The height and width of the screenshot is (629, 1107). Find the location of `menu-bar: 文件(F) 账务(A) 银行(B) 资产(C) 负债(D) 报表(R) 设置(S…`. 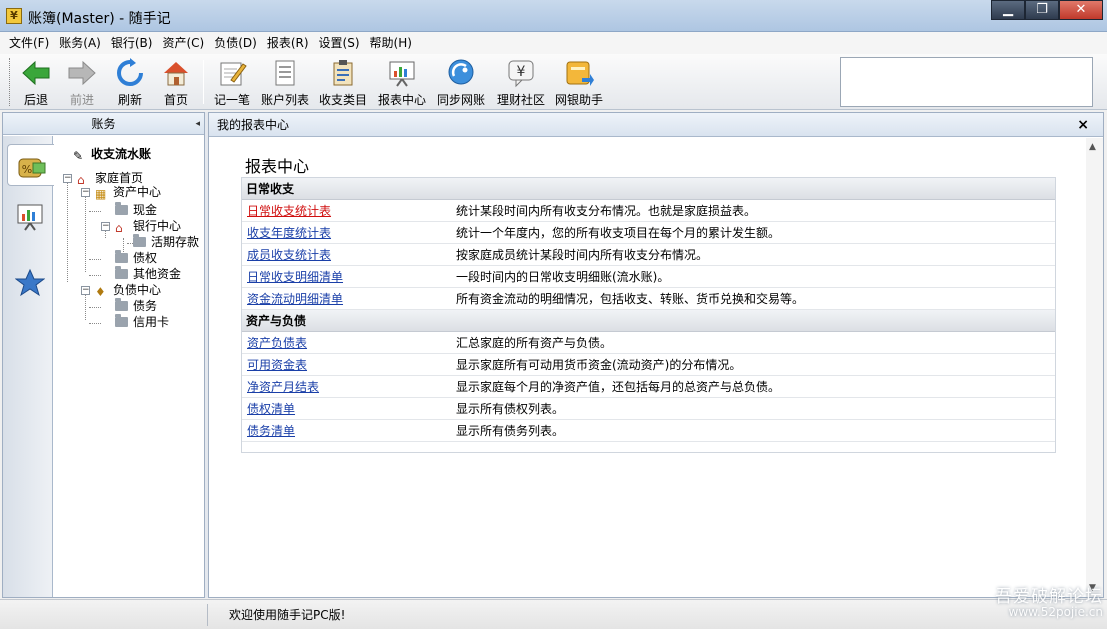

menu-bar: 文件(F) 账务(A) 银行(B) 资产(C) 负债(D) 报表(R) 设置(S… is located at coordinates (553, 43).